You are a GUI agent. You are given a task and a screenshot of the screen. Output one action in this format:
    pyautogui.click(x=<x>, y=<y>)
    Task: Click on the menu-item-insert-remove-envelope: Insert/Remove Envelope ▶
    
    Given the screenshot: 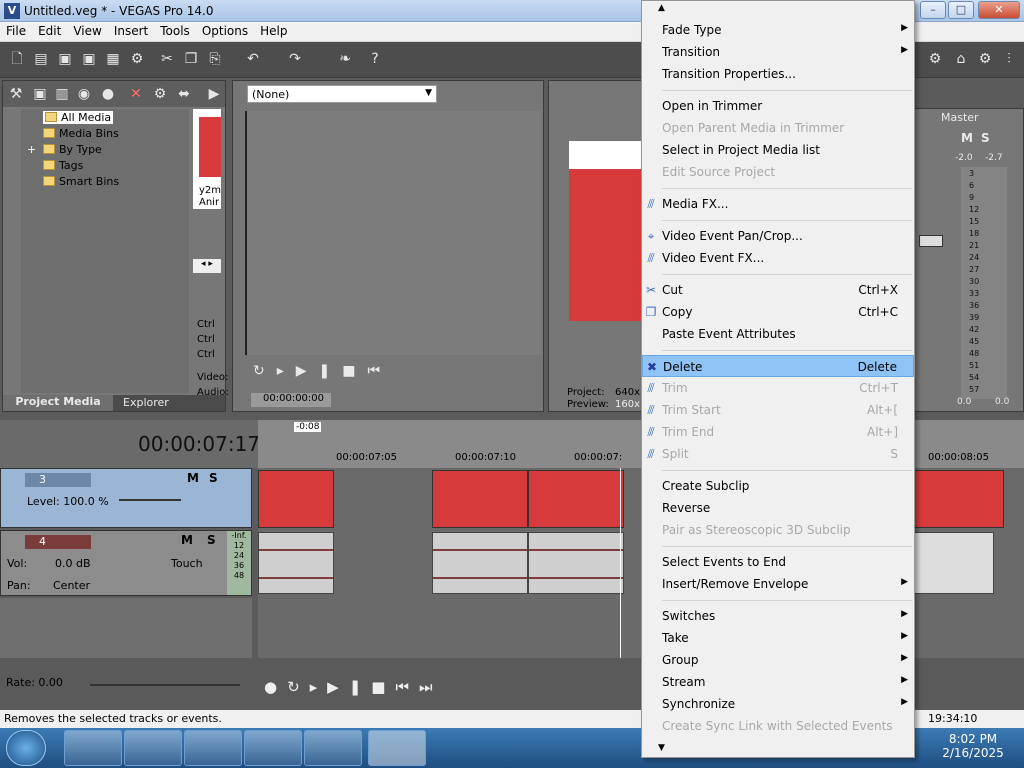 What is the action you would take?
    pyautogui.click(x=778, y=584)
    